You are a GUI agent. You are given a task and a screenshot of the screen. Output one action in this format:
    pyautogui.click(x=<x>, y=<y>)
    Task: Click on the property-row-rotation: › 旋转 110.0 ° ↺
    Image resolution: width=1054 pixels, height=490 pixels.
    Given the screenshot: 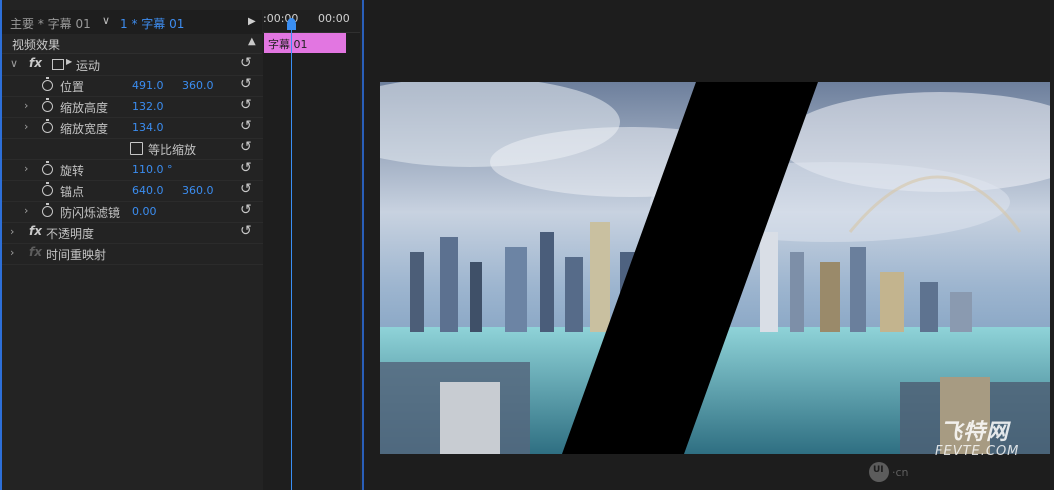 What is the action you would take?
    pyautogui.click(x=133, y=170)
    